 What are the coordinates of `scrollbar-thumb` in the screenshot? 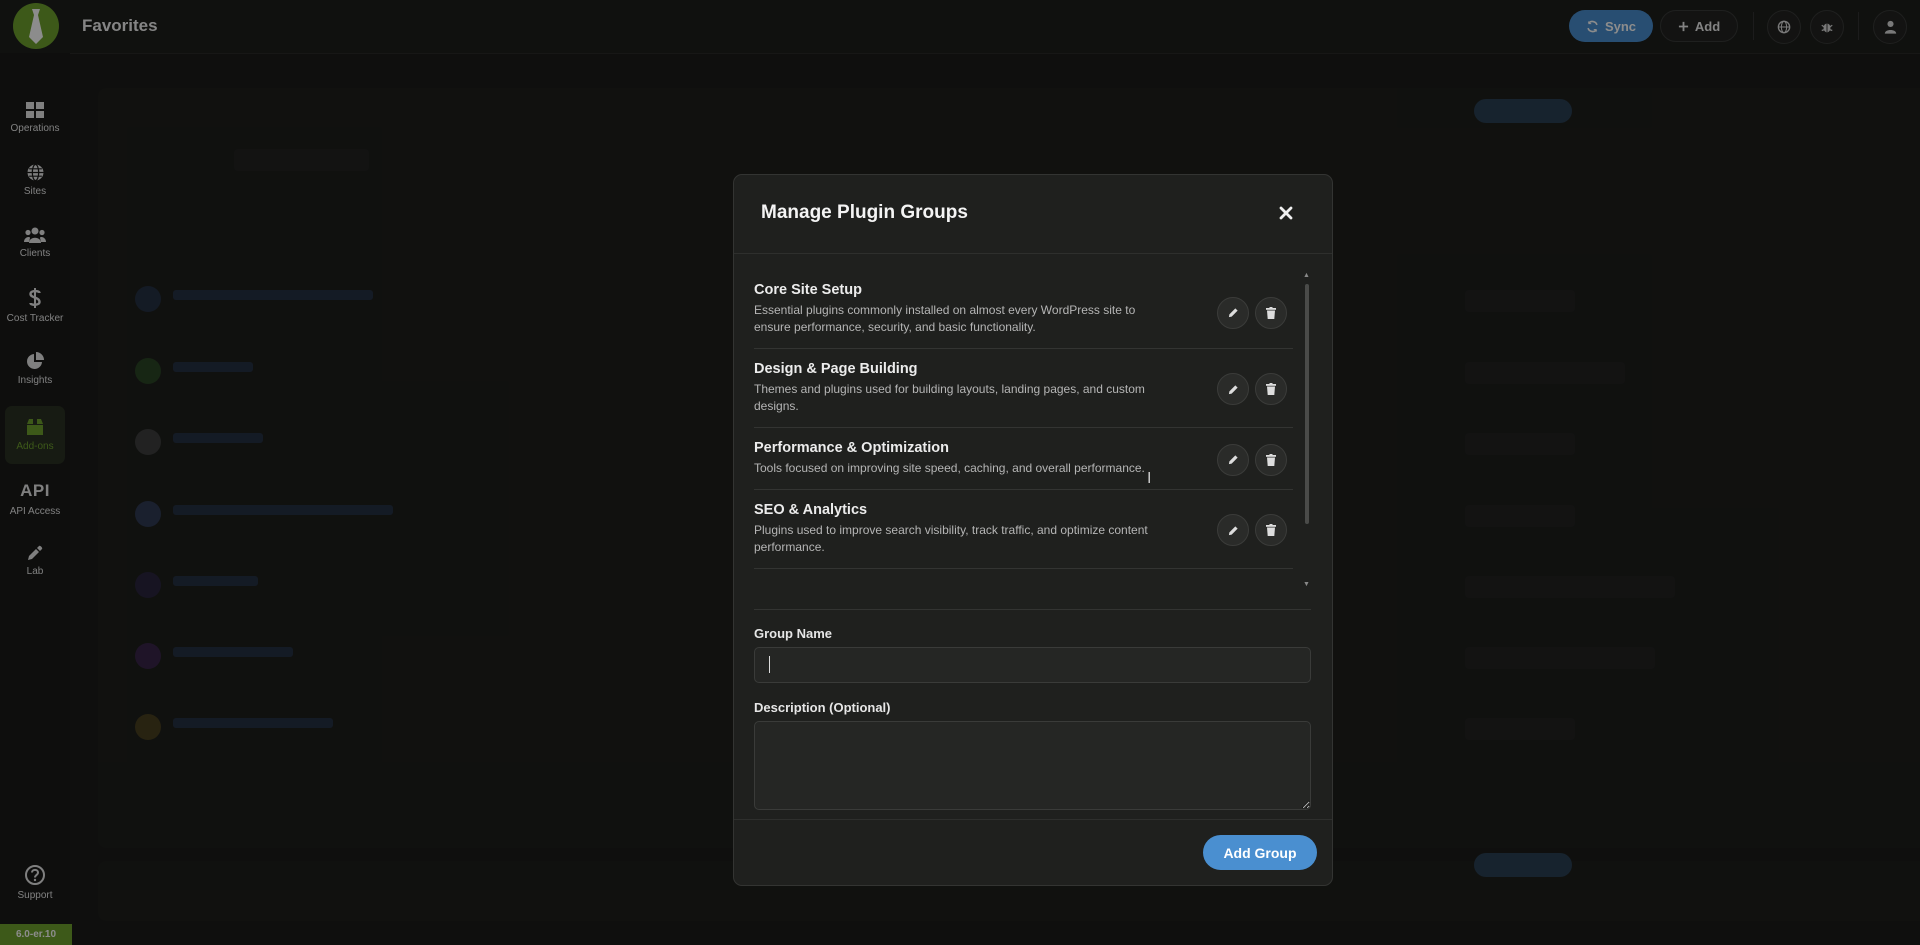 It's located at (1307, 404).